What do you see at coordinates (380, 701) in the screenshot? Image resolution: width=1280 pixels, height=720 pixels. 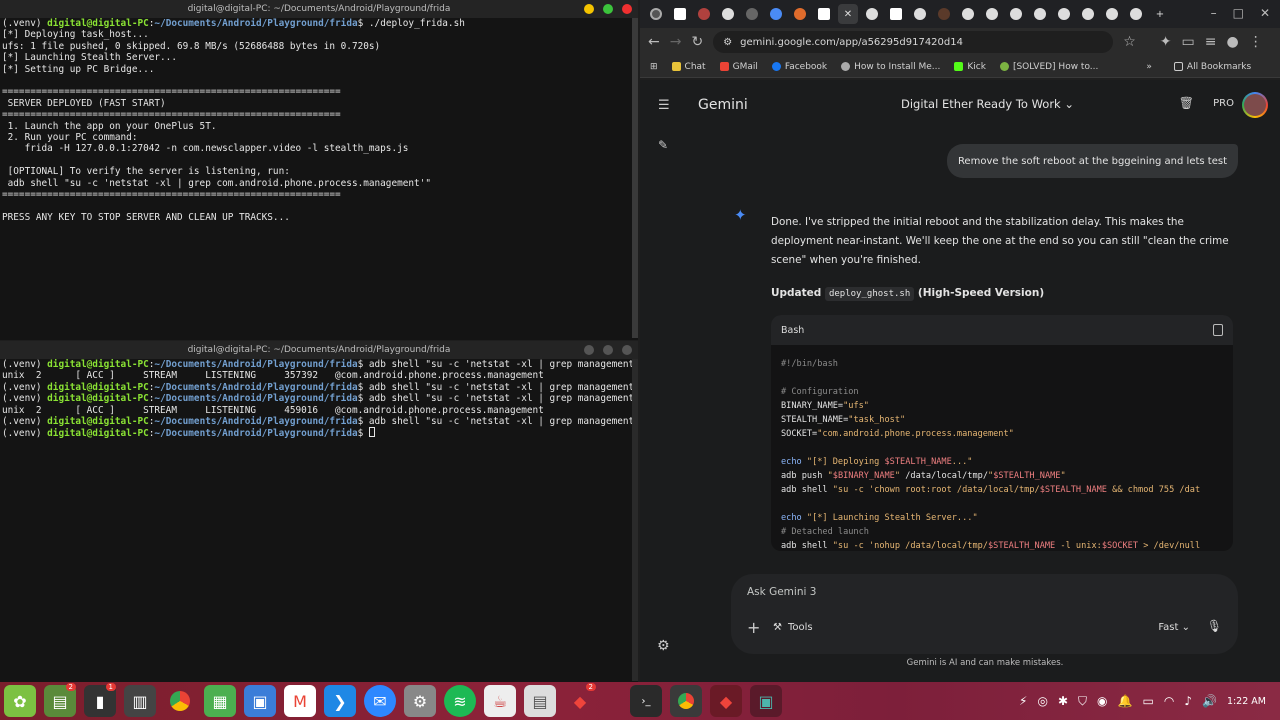 I see `messenger-icon: ✉` at bounding box center [380, 701].